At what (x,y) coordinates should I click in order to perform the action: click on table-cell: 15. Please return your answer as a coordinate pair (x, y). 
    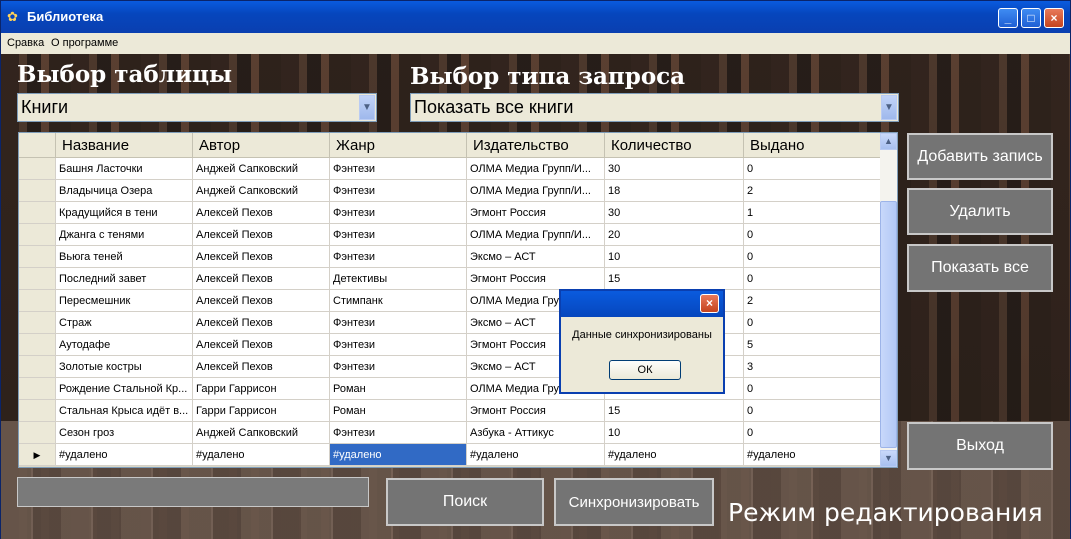
    Looking at the image, I should click on (674, 278).